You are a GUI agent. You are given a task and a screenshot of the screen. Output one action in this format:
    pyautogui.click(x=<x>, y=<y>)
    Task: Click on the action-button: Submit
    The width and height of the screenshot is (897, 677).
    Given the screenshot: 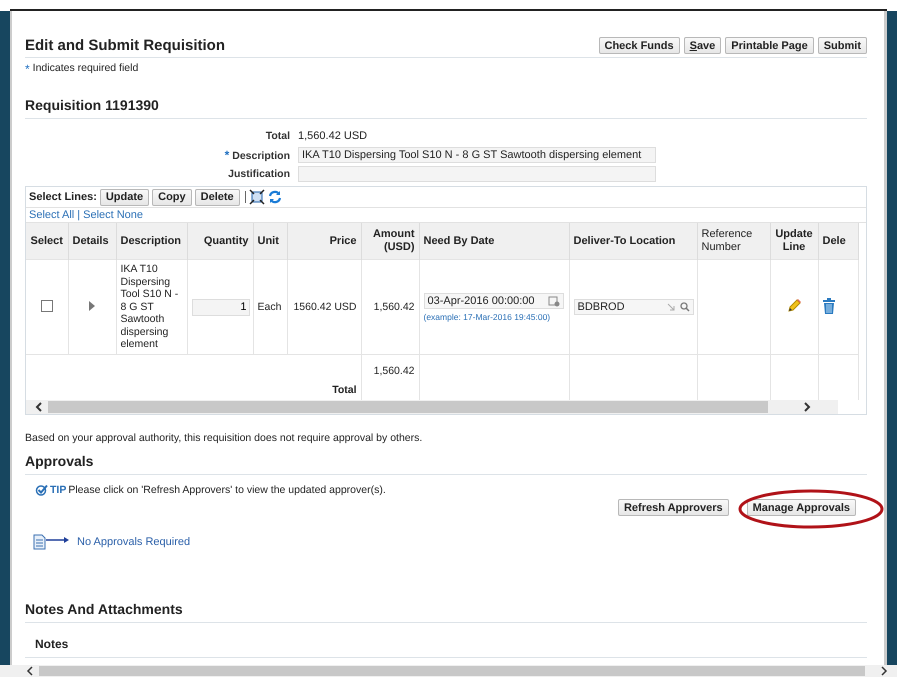 What is the action you would take?
    pyautogui.click(x=842, y=45)
    